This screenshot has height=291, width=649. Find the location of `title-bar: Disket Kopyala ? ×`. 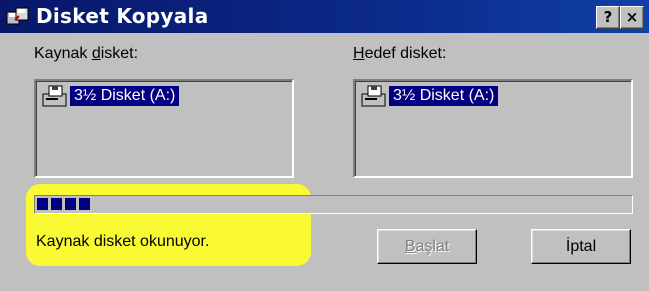

title-bar: Disket Kopyala ? × is located at coordinates (324, 16).